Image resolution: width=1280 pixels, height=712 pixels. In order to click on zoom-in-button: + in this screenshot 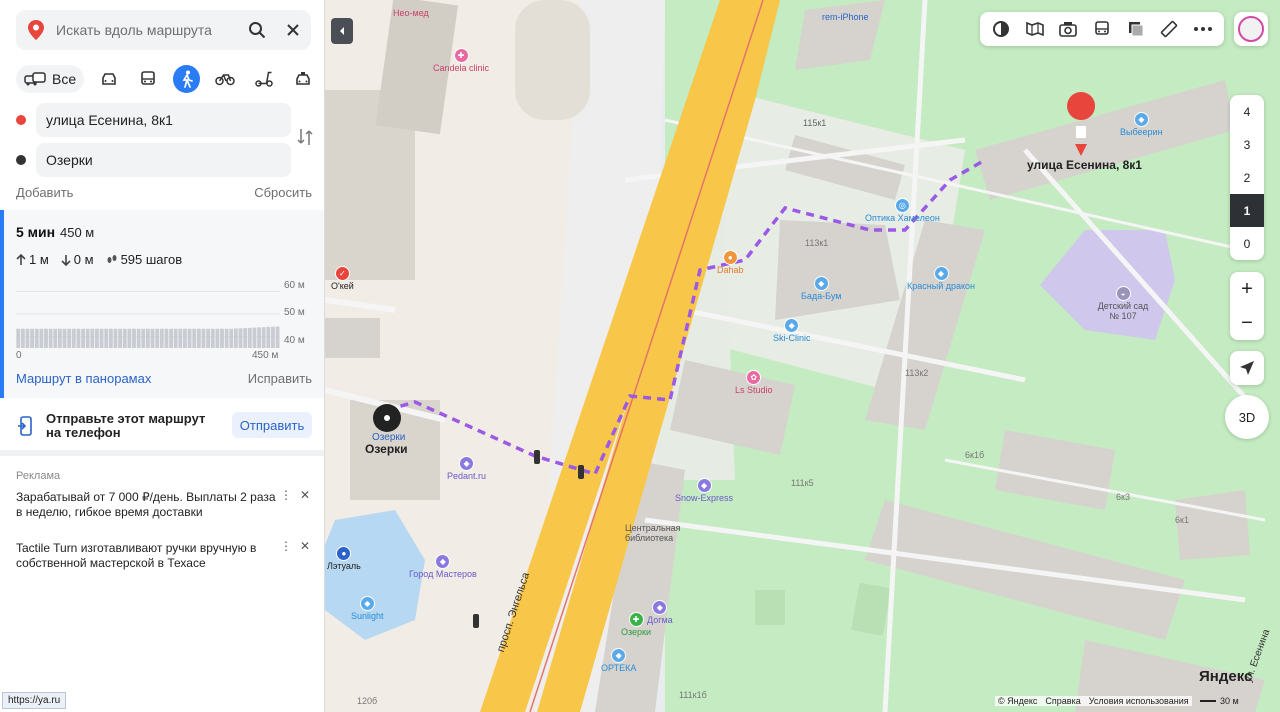, I will do `click(1247, 289)`.